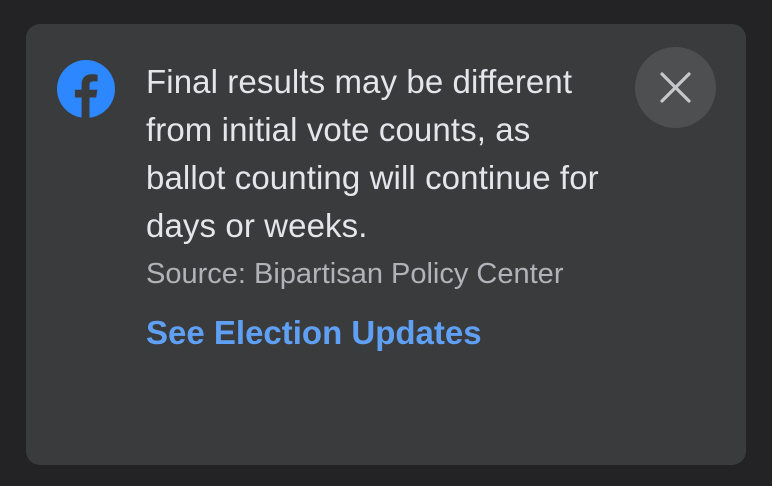 The image size is (772, 486). I want to click on close-button, so click(675, 87).